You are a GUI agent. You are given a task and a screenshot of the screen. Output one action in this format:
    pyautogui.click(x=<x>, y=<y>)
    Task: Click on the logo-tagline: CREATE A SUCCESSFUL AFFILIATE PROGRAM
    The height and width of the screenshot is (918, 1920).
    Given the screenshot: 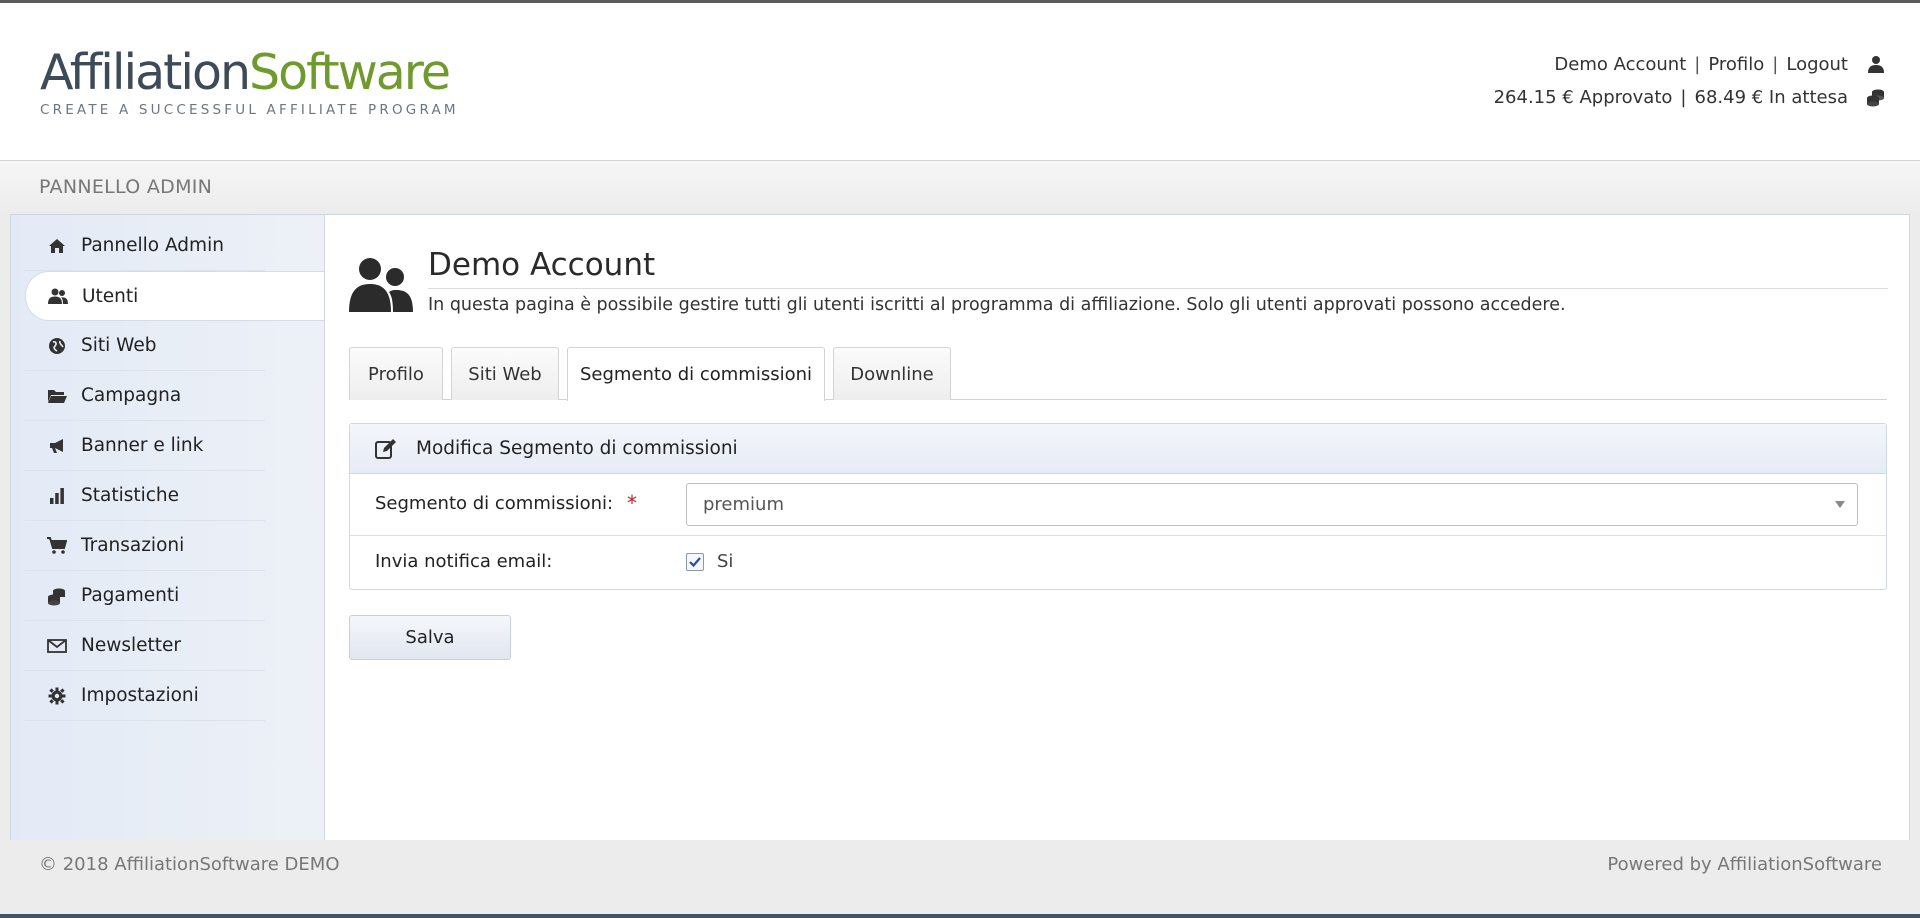 What is the action you would take?
    pyautogui.click(x=249, y=110)
    